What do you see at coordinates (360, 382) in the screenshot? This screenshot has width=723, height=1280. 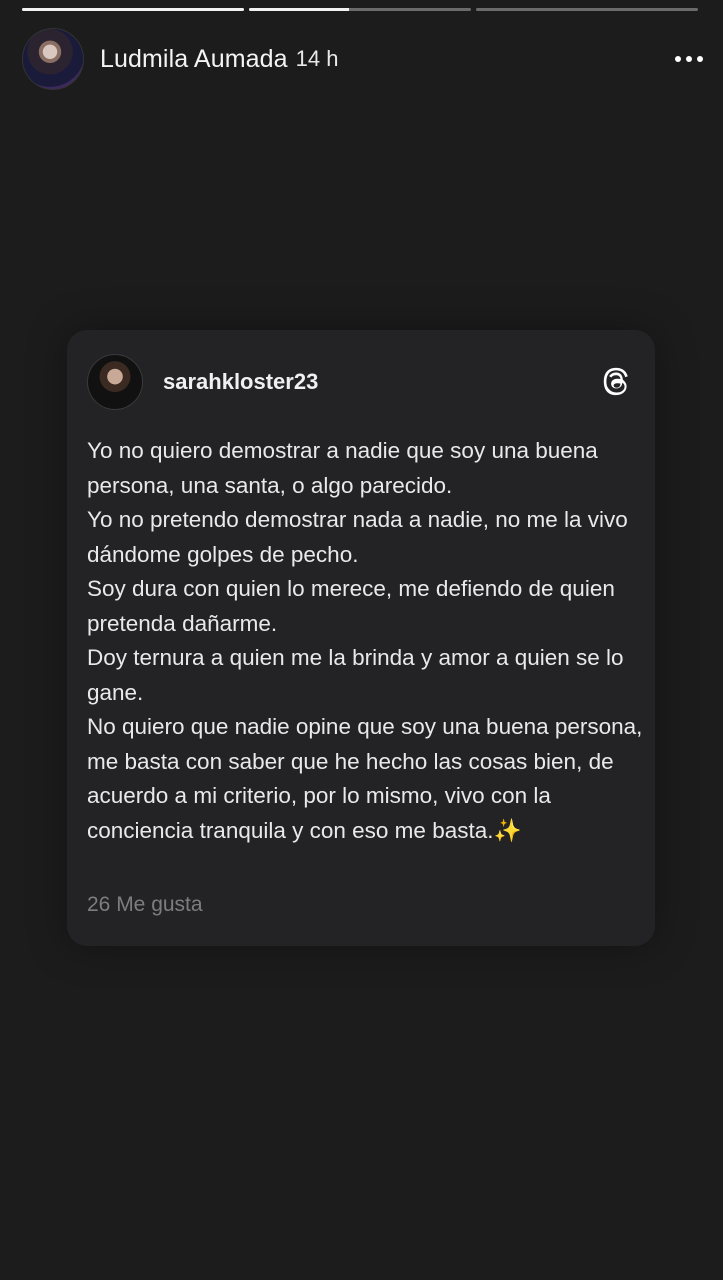 I see `post-header: sarahkloster23` at bounding box center [360, 382].